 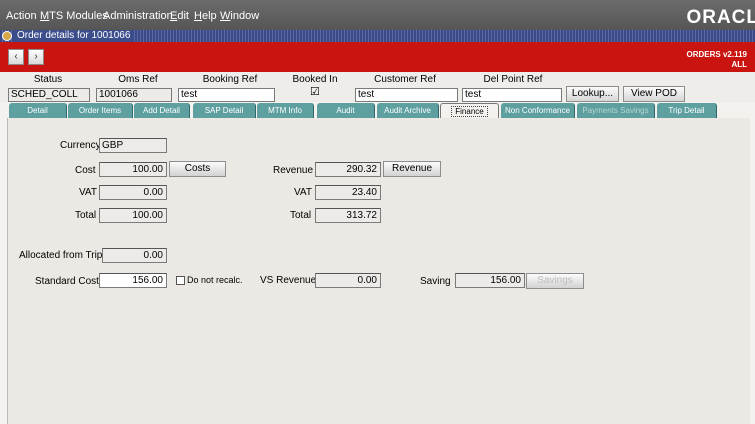 I want to click on currency-label: Currency, so click(x=80, y=145).